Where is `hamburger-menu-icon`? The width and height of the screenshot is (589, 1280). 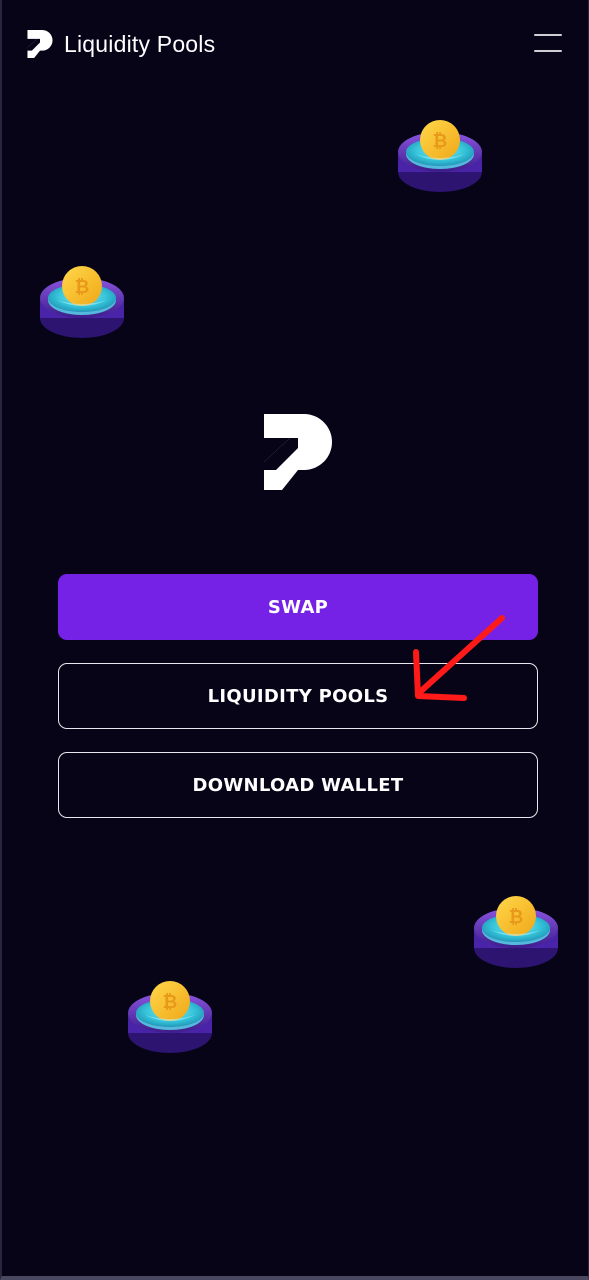
hamburger-menu-icon is located at coordinates (548, 44).